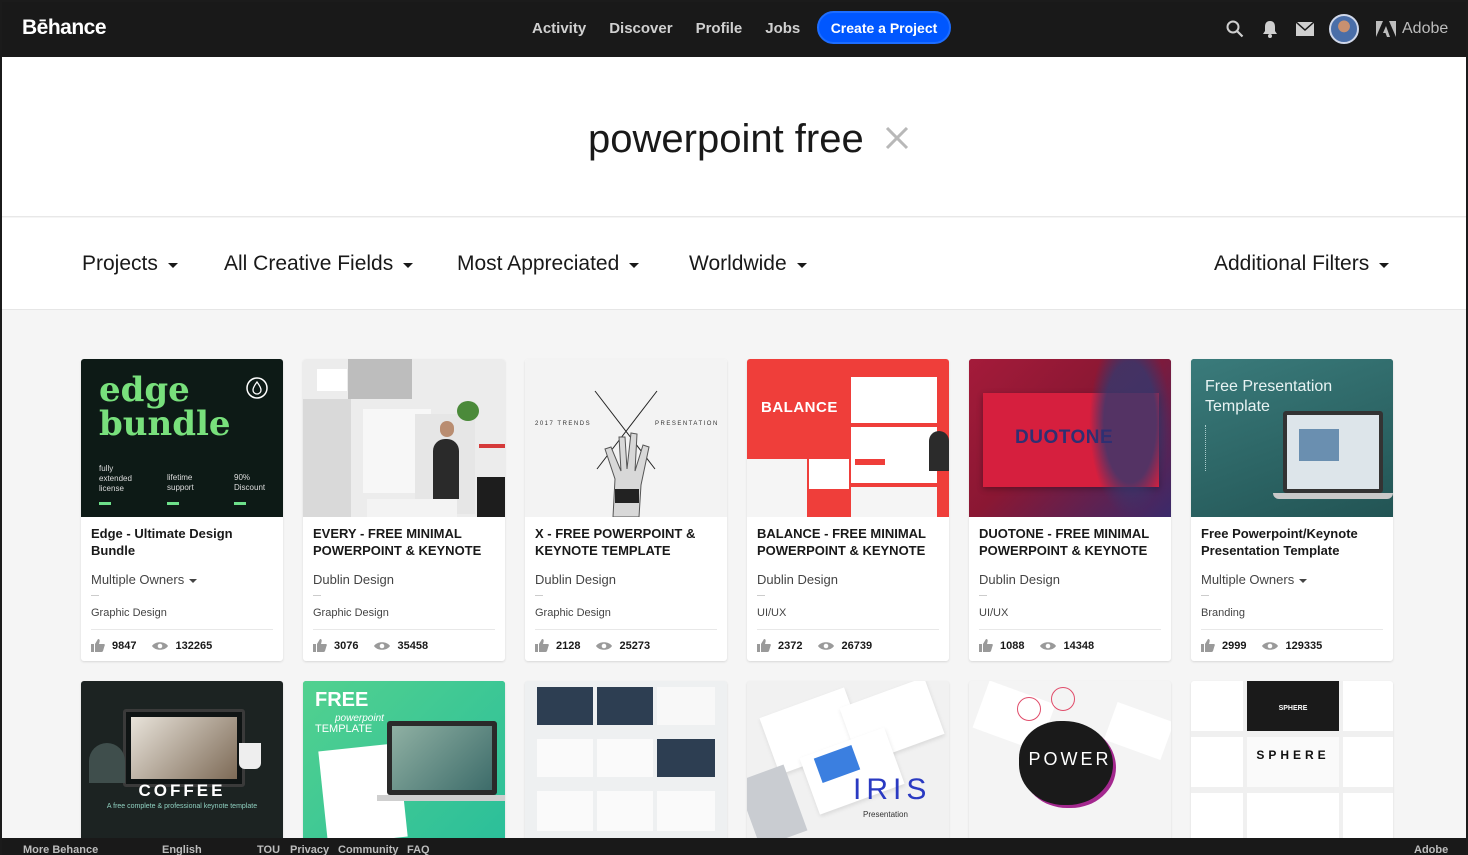  I want to click on adobe-link: Adobe, so click(1412, 29).